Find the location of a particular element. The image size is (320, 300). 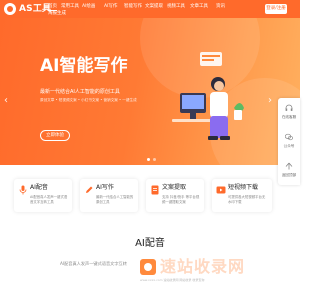

side-toolbar: 在线客服 公众号 返回顶部 is located at coordinates (289, 141).